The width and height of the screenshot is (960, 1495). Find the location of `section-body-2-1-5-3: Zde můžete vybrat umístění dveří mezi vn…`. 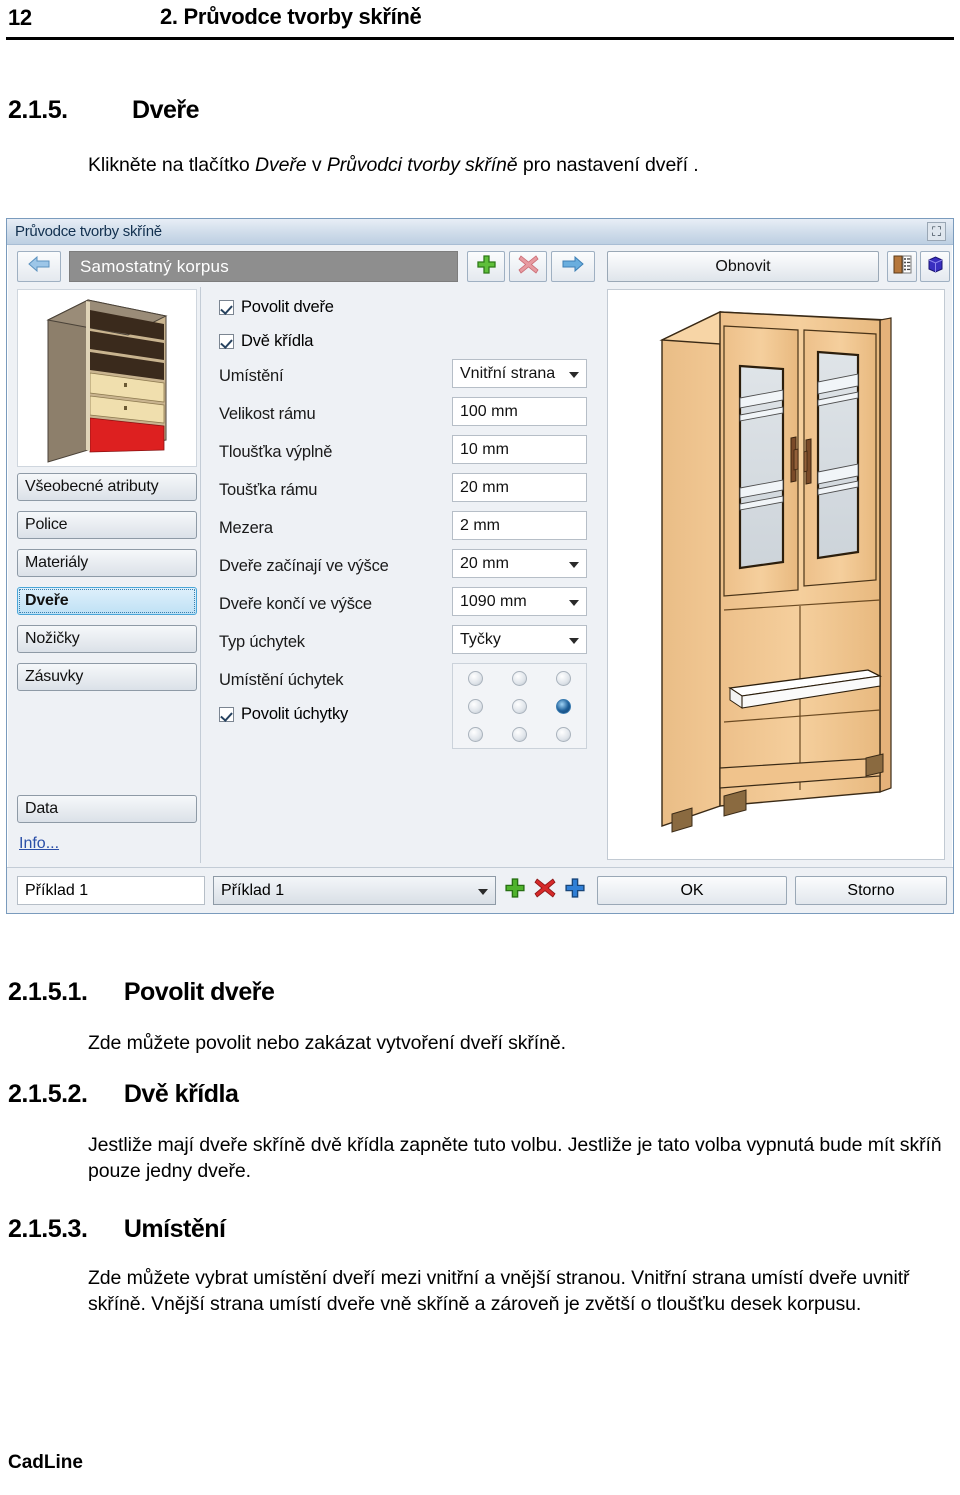

section-body-2-1-5-3: Zde můžete vybrat umístění dveří mezi vn… is located at coordinates (499, 1291).